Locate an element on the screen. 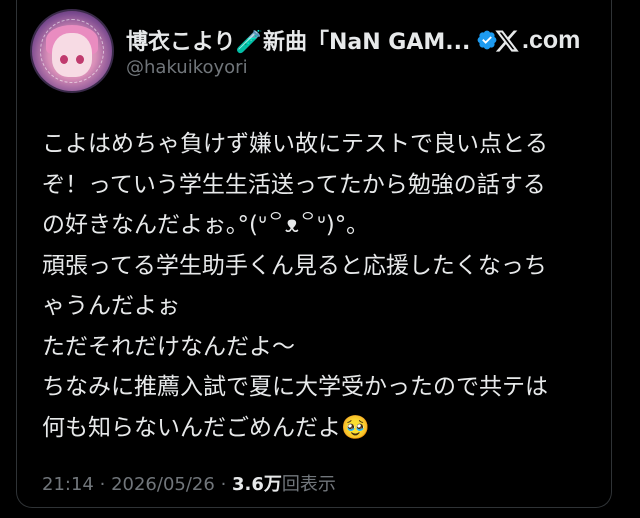 This screenshot has width=640, height=518. x-logo-icon is located at coordinates (507, 40).